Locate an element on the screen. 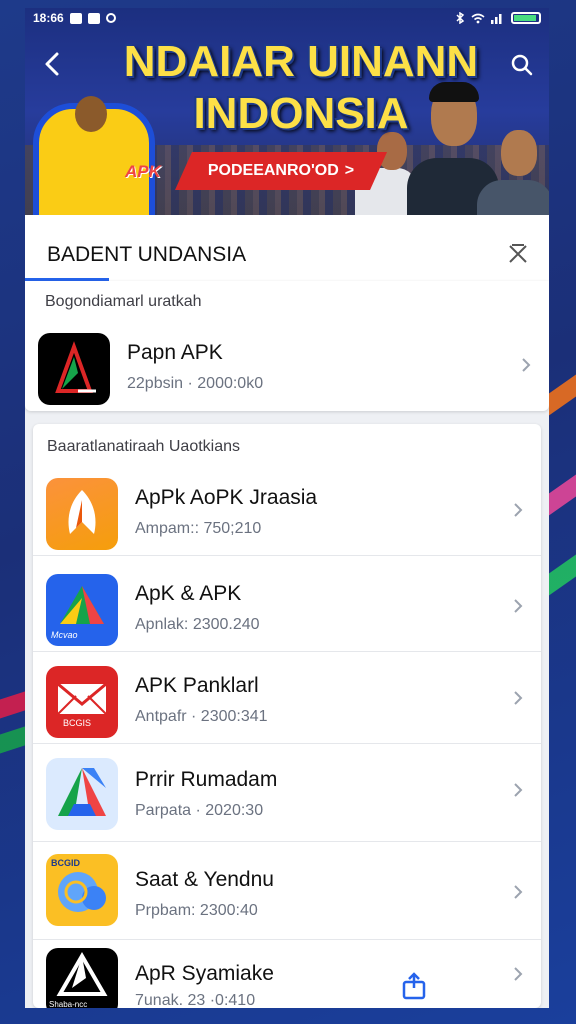  status-bar: 18:66 is located at coordinates (287, 18).